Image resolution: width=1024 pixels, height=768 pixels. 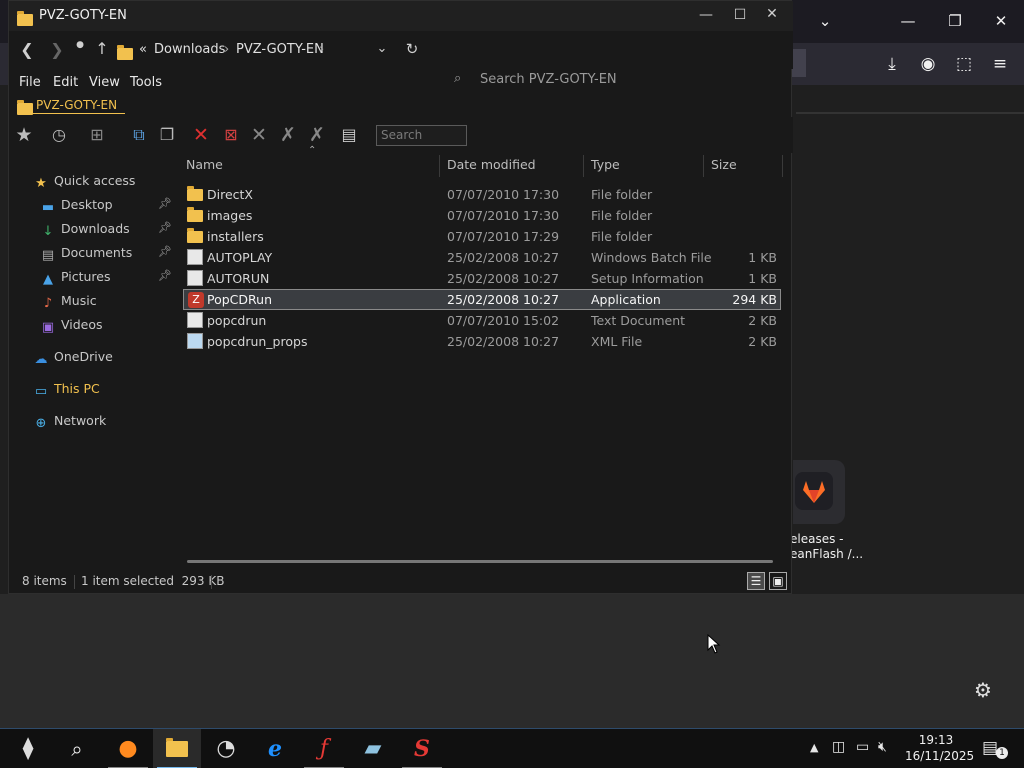 What do you see at coordinates (177, 748) in the screenshot?
I see `file-explorer-icon` at bounding box center [177, 748].